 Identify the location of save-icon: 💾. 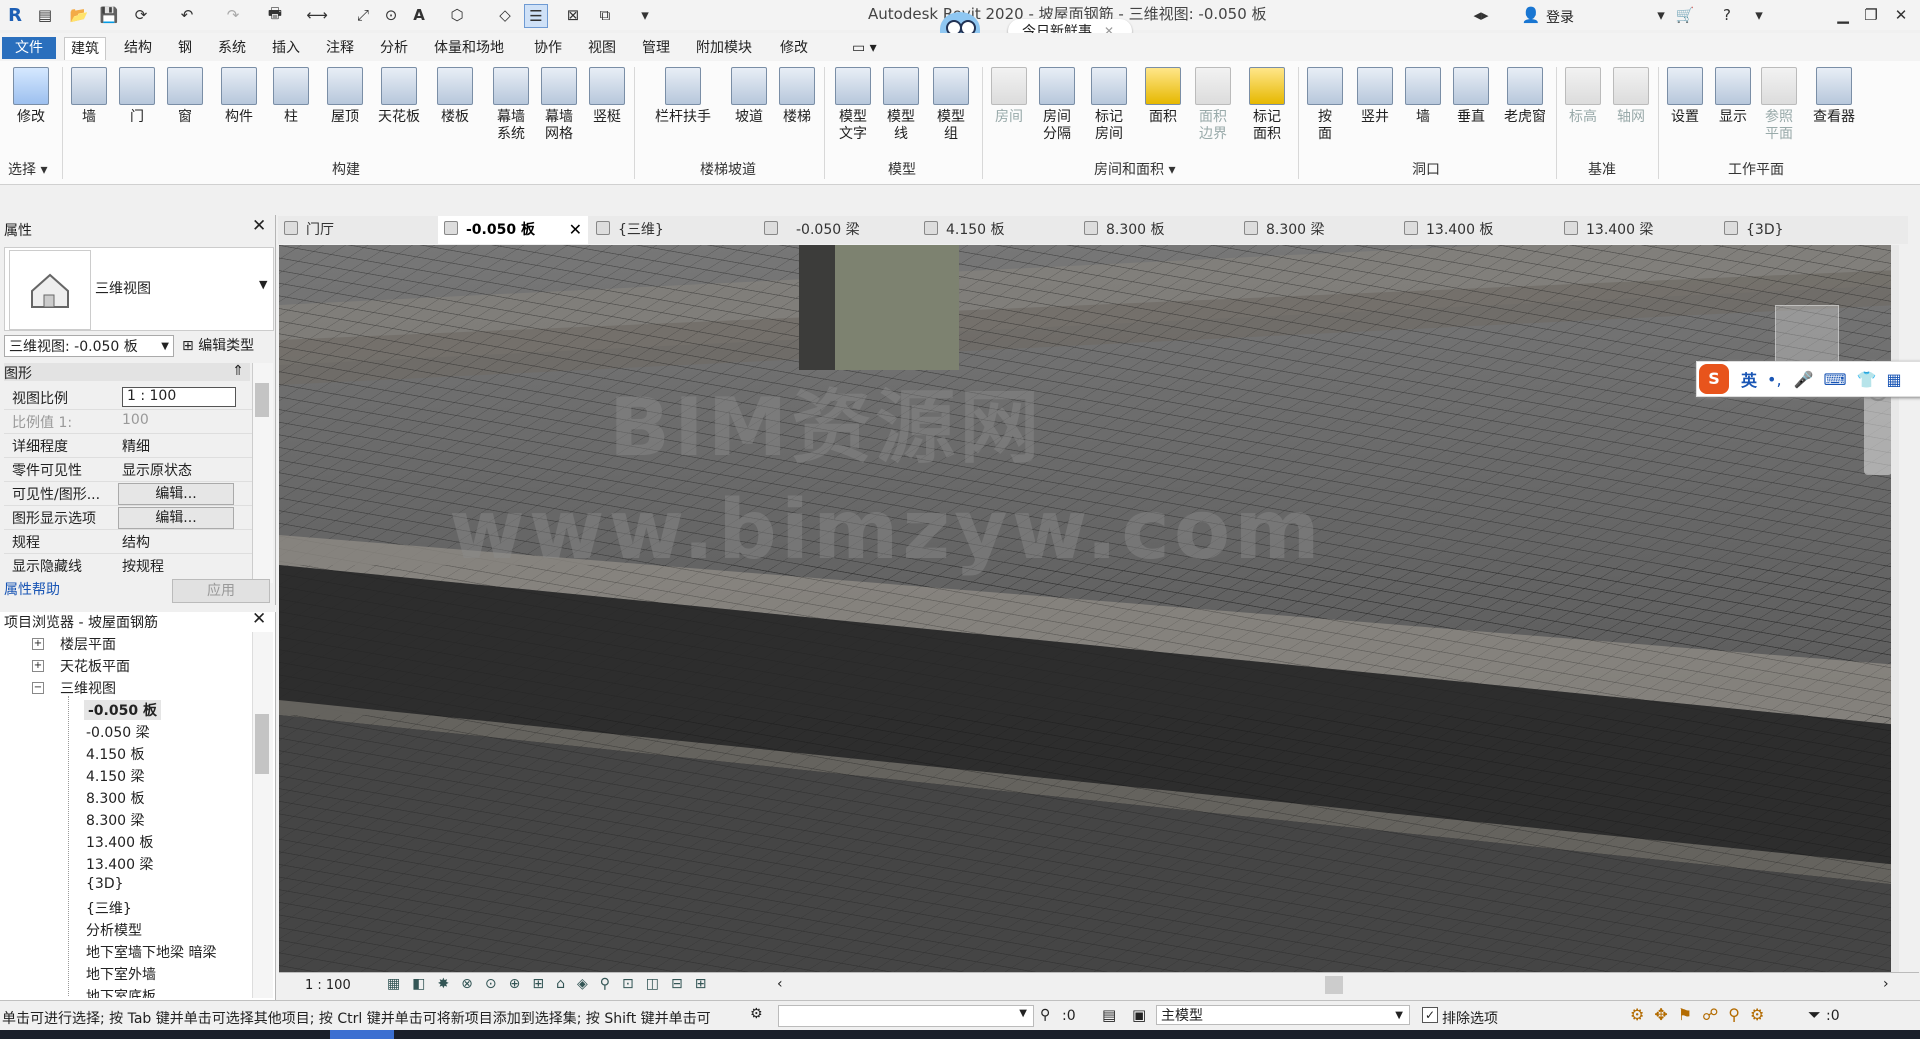
(109, 15).